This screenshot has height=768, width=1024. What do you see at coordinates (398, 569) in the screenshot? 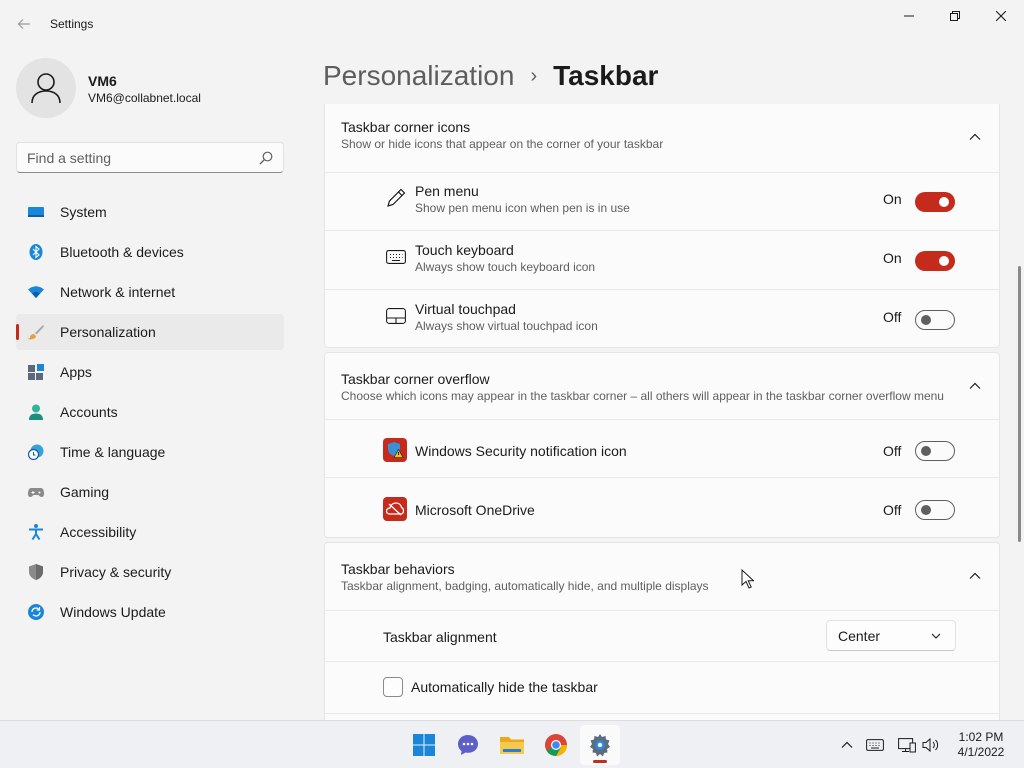
I see `section-title: Taskbar behaviors` at bounding box center [398, 569].